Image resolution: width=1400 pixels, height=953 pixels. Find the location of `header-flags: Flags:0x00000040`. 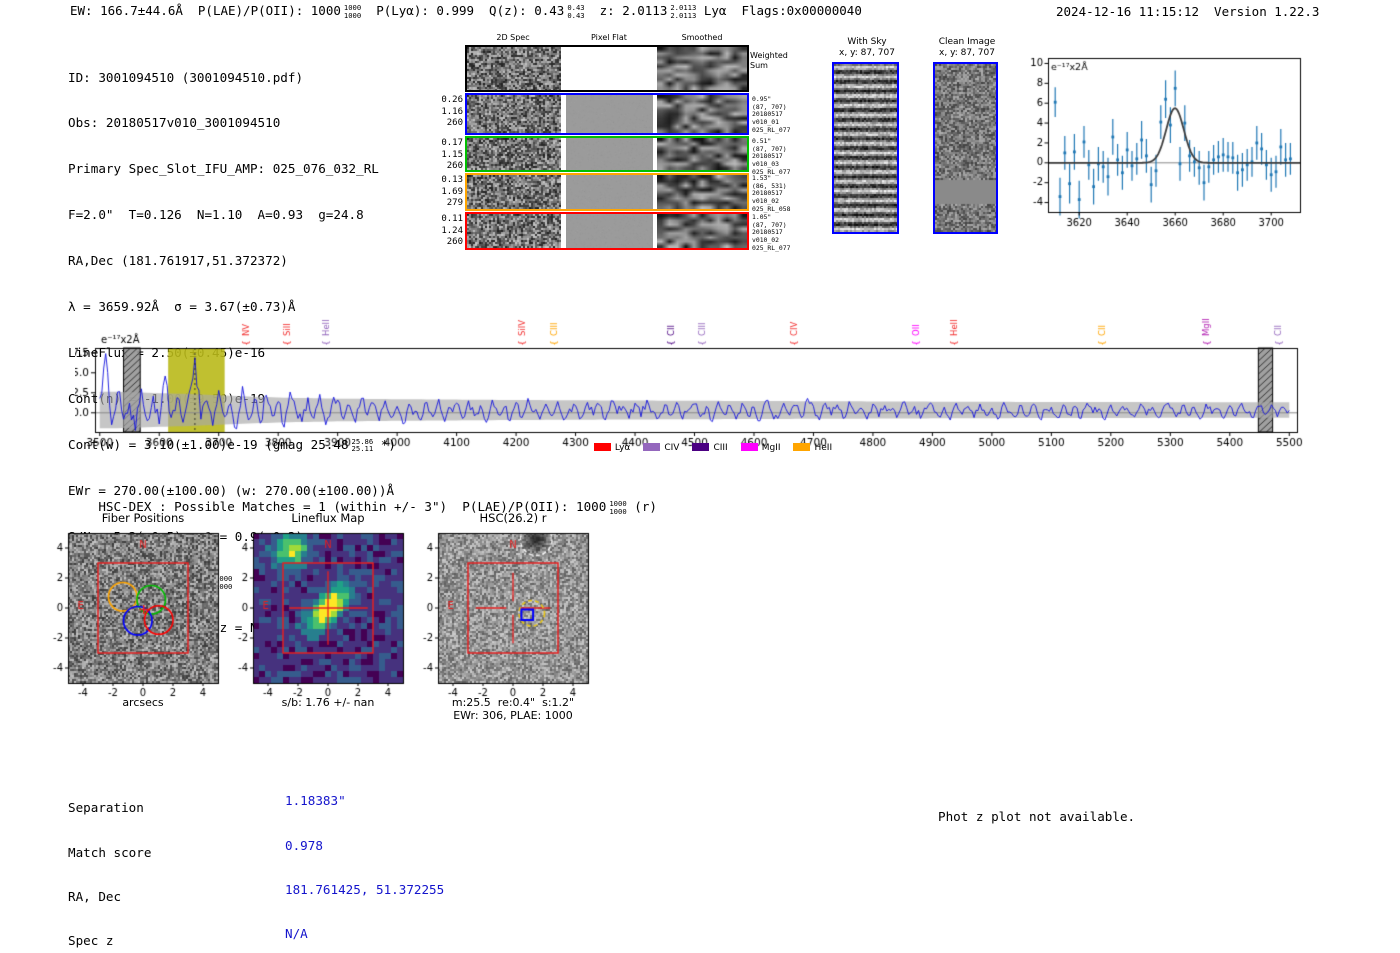

header-flags: Flags:0x00000040 is located at coordinates (801, 10).